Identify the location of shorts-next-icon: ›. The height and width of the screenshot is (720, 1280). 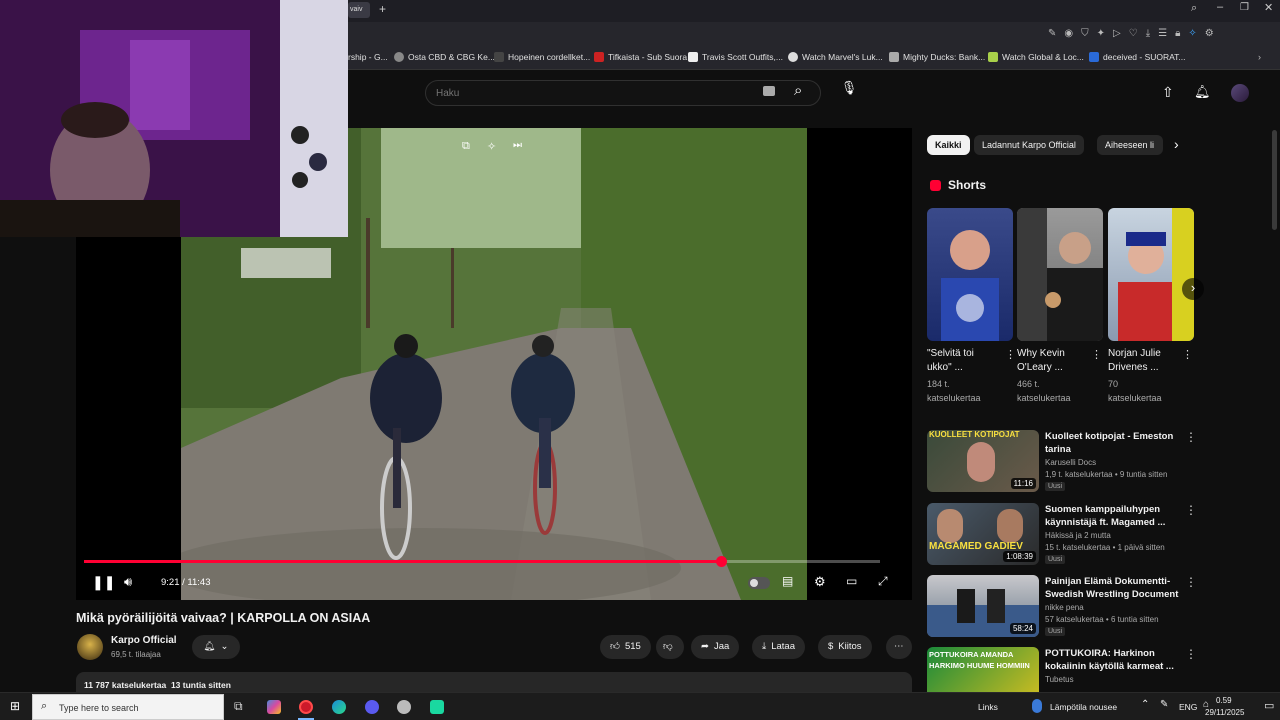
(1193, 289).